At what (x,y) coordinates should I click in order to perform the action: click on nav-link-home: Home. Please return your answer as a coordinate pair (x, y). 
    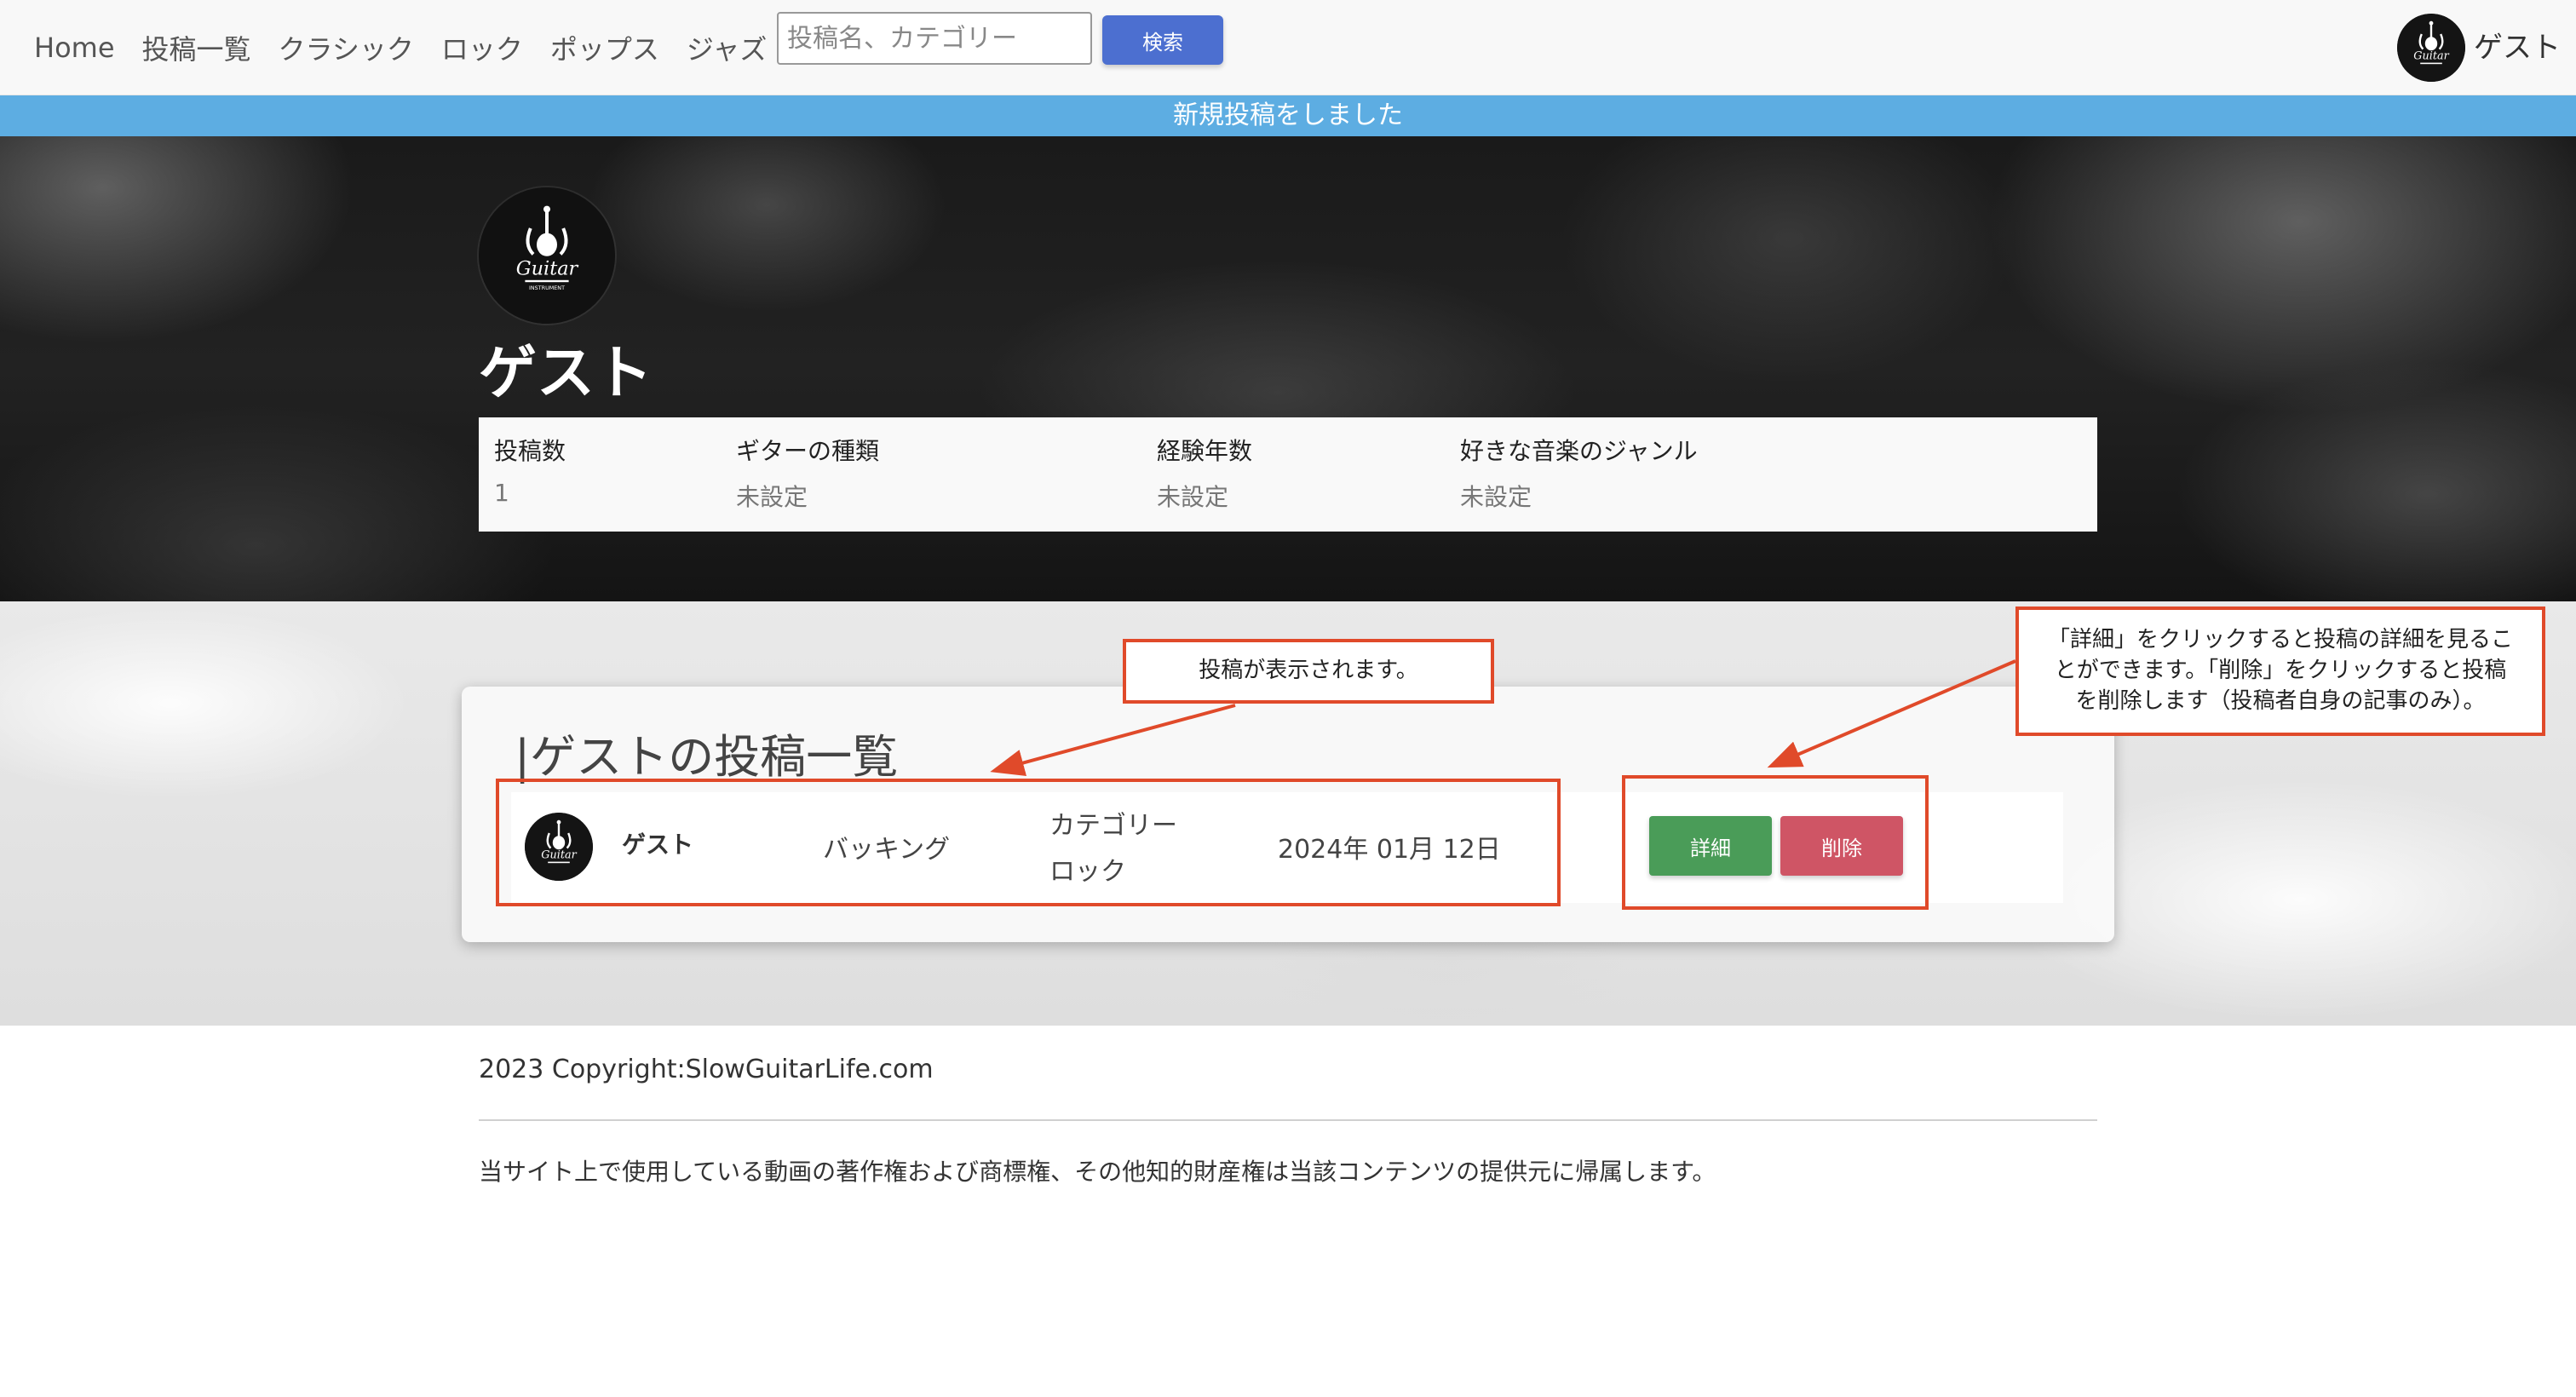
    Looking at the image, I should click on (74, 48).